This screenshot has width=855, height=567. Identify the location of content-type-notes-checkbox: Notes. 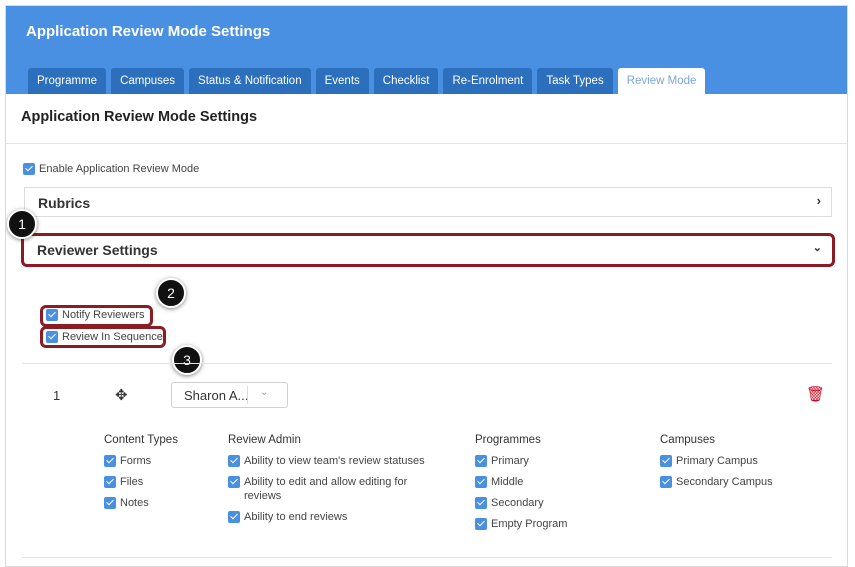
(159, 503).